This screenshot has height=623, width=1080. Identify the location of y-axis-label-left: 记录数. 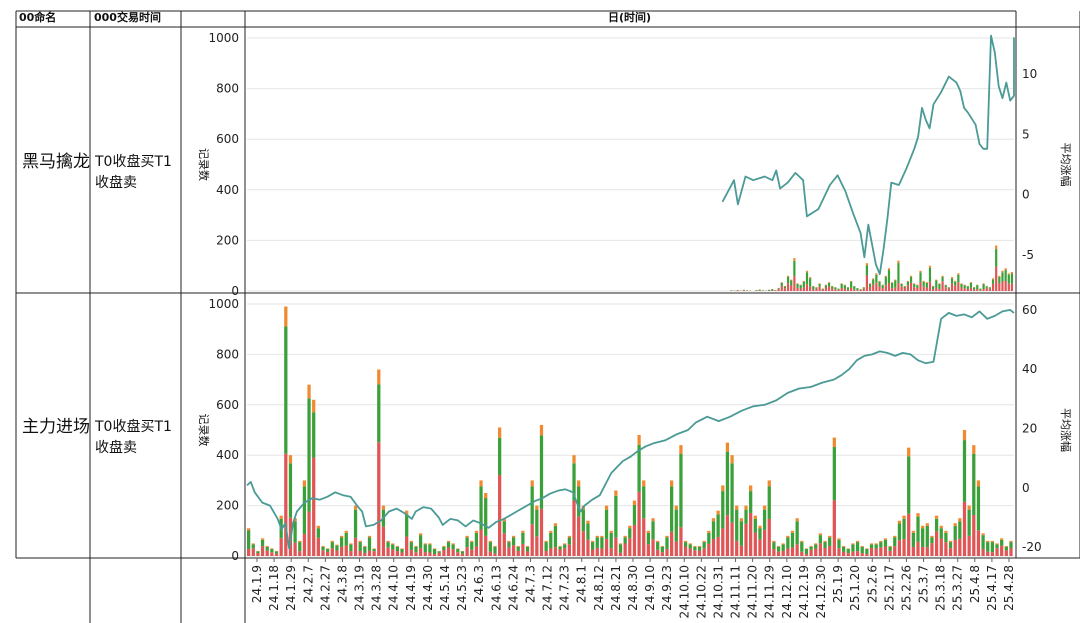
(203, 164).